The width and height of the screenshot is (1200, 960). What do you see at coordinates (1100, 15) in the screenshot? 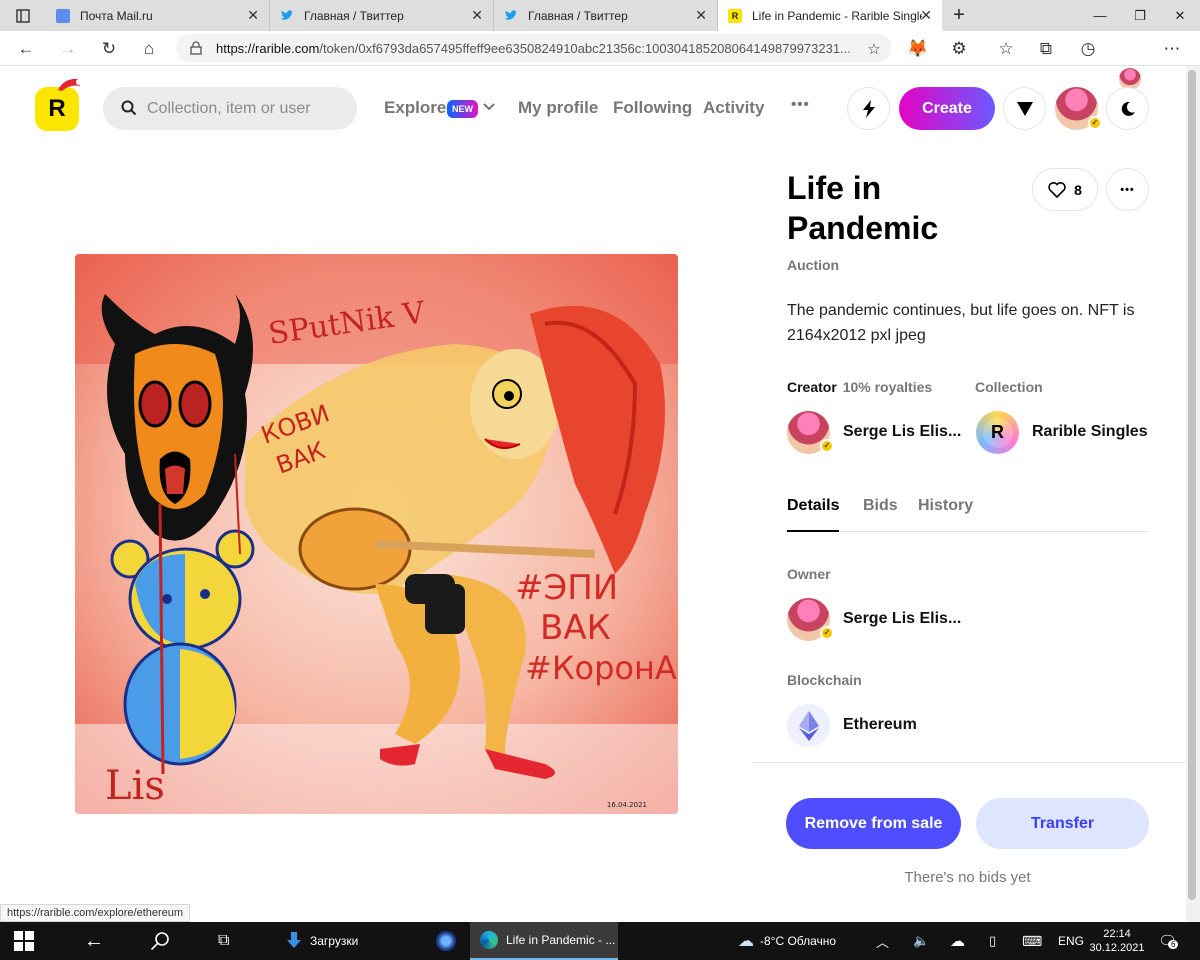
I see `minimize-icon: —` at bounding box center [1100, 15].